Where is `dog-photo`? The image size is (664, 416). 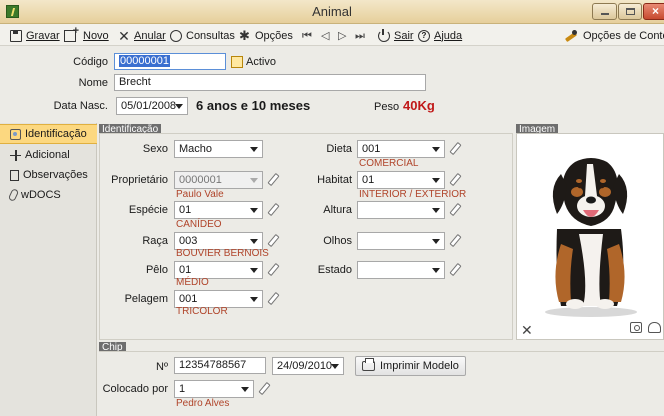 dog-photo is located at coordinates (591, 237).